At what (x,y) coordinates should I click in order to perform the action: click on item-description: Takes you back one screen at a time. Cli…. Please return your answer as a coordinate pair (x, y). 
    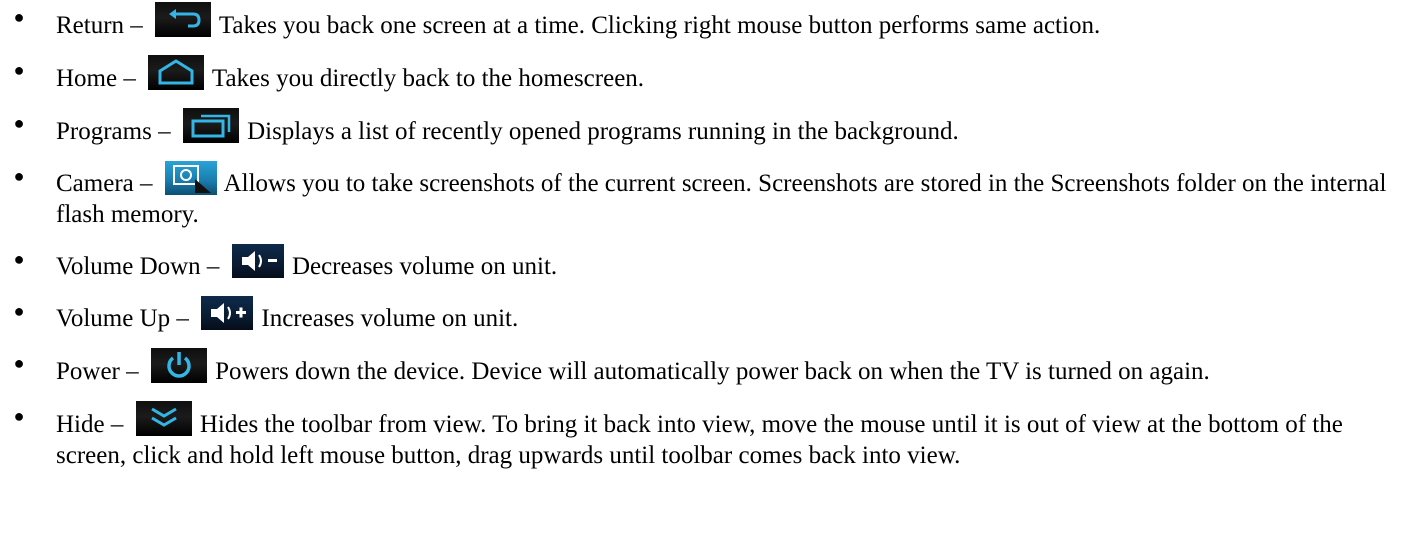
    Looking at the image, I should click on (659, 25).